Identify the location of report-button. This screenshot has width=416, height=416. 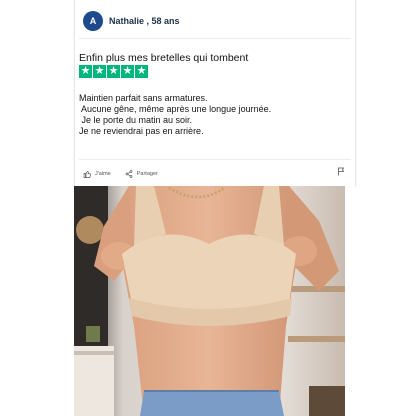
(341, 172).